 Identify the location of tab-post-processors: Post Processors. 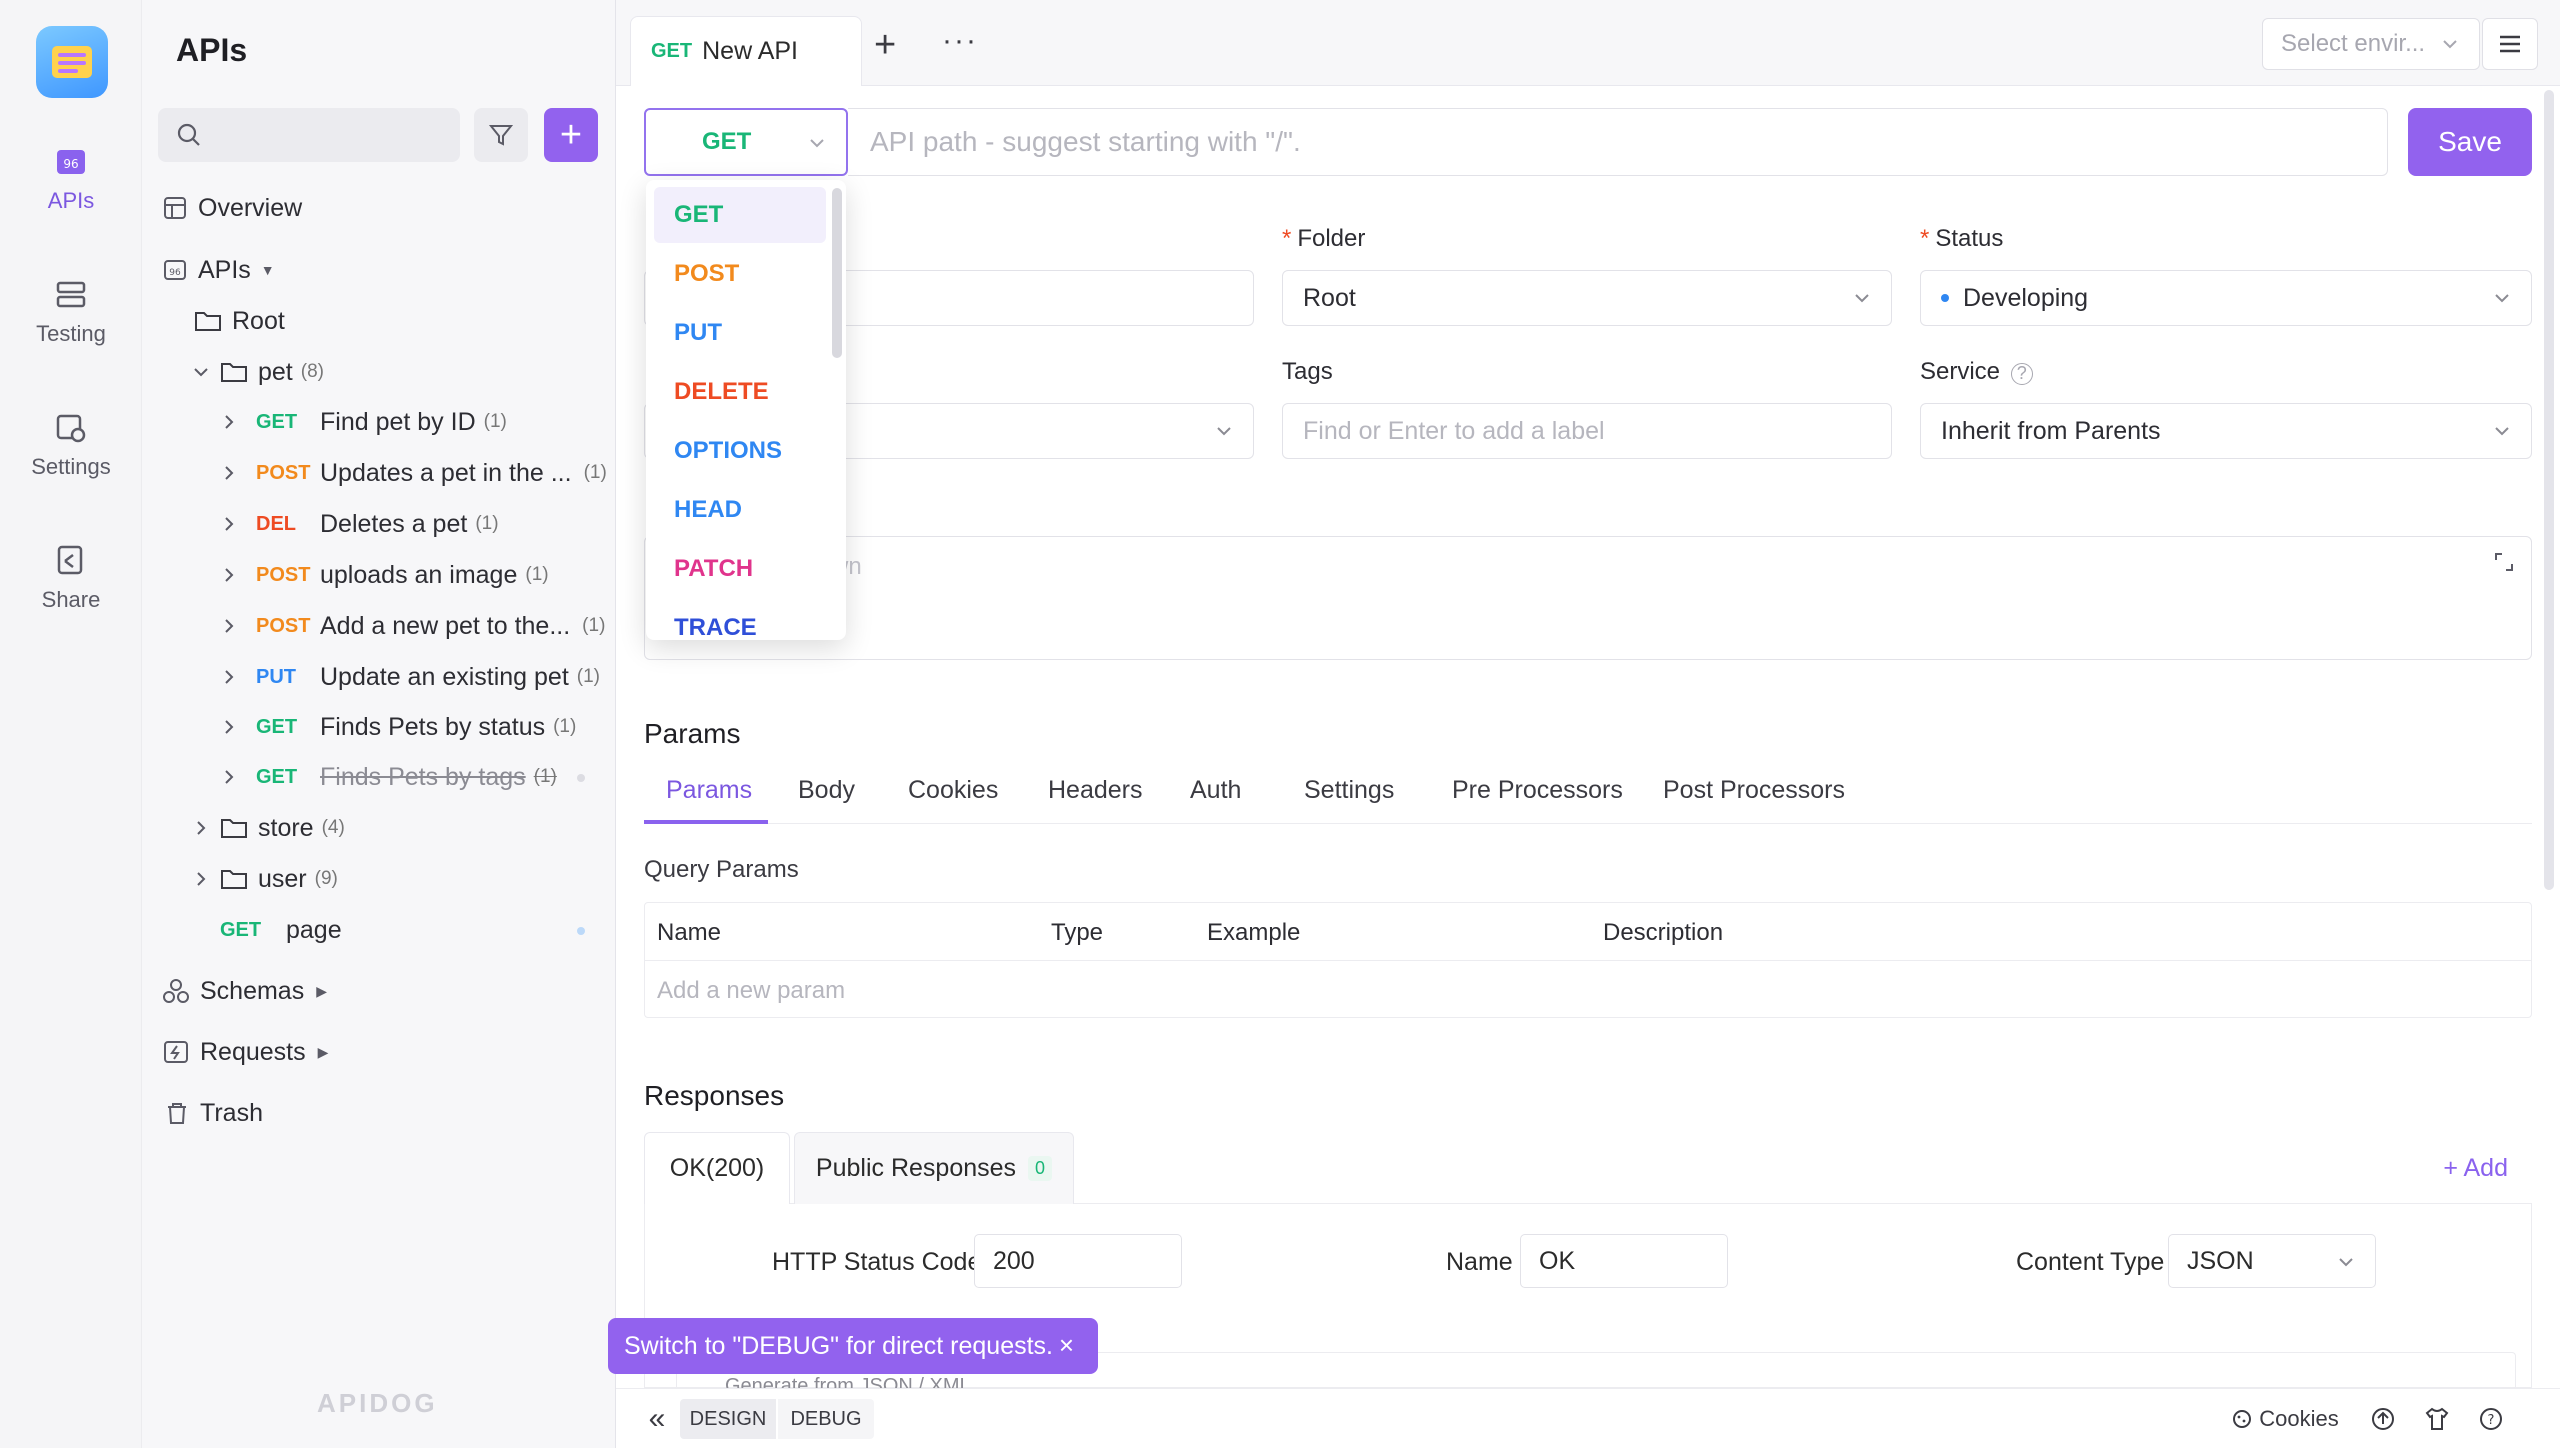
(1754, 790).